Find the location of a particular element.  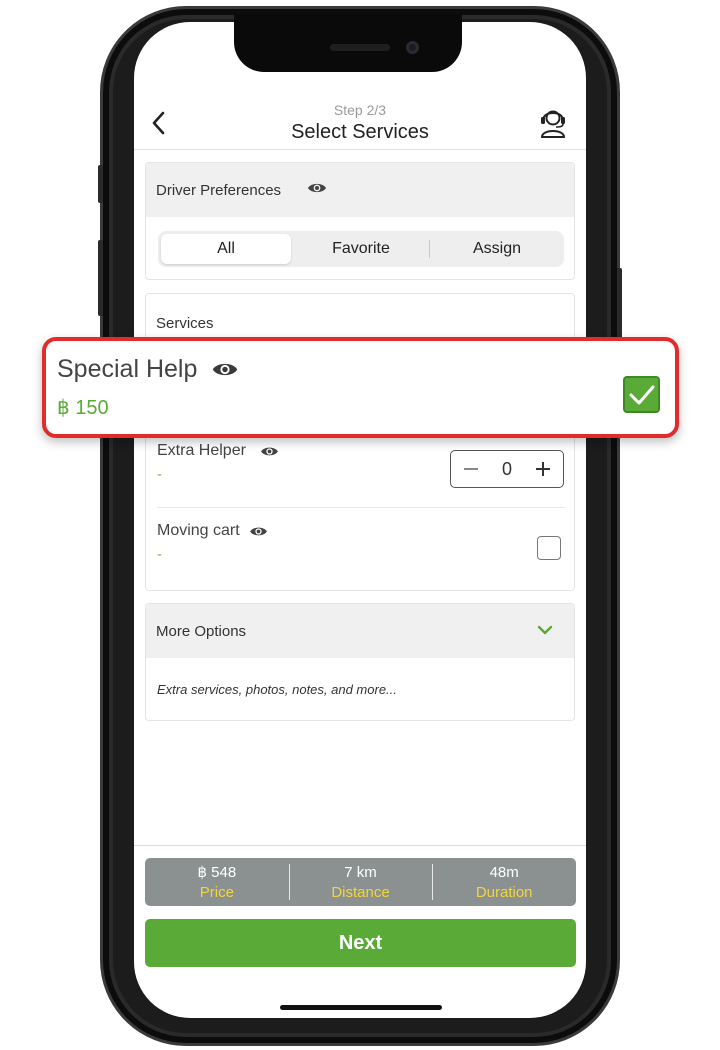

chevron-down-icon is located at coordinates (545, 630).